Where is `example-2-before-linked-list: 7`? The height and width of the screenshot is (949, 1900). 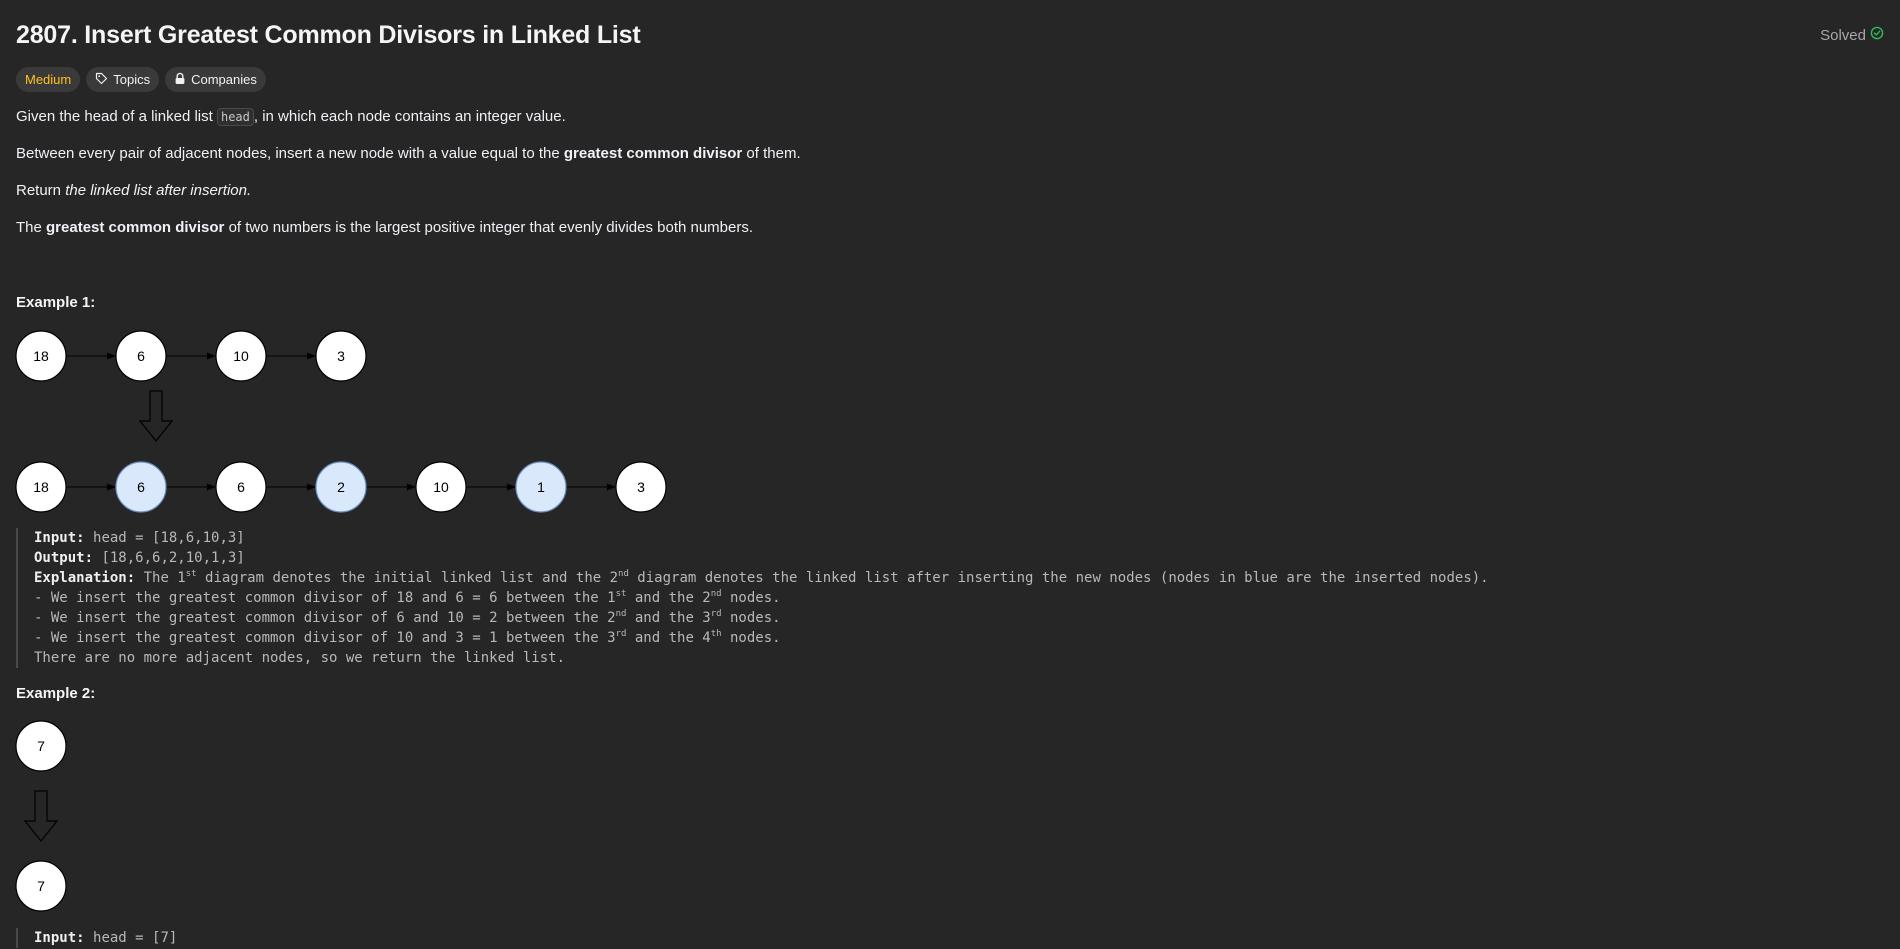
example-2-before-linked-list: 7 is located at coordinates (41, 746).